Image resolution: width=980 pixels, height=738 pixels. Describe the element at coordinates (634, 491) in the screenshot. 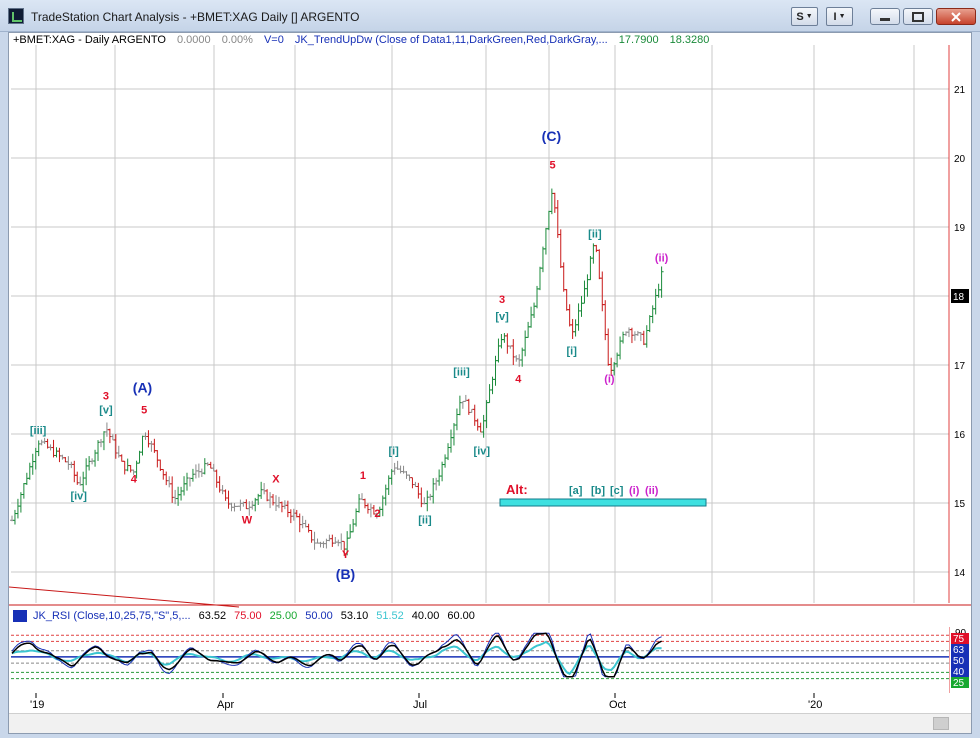

I see `alt-wave-label: (i)` at that location.